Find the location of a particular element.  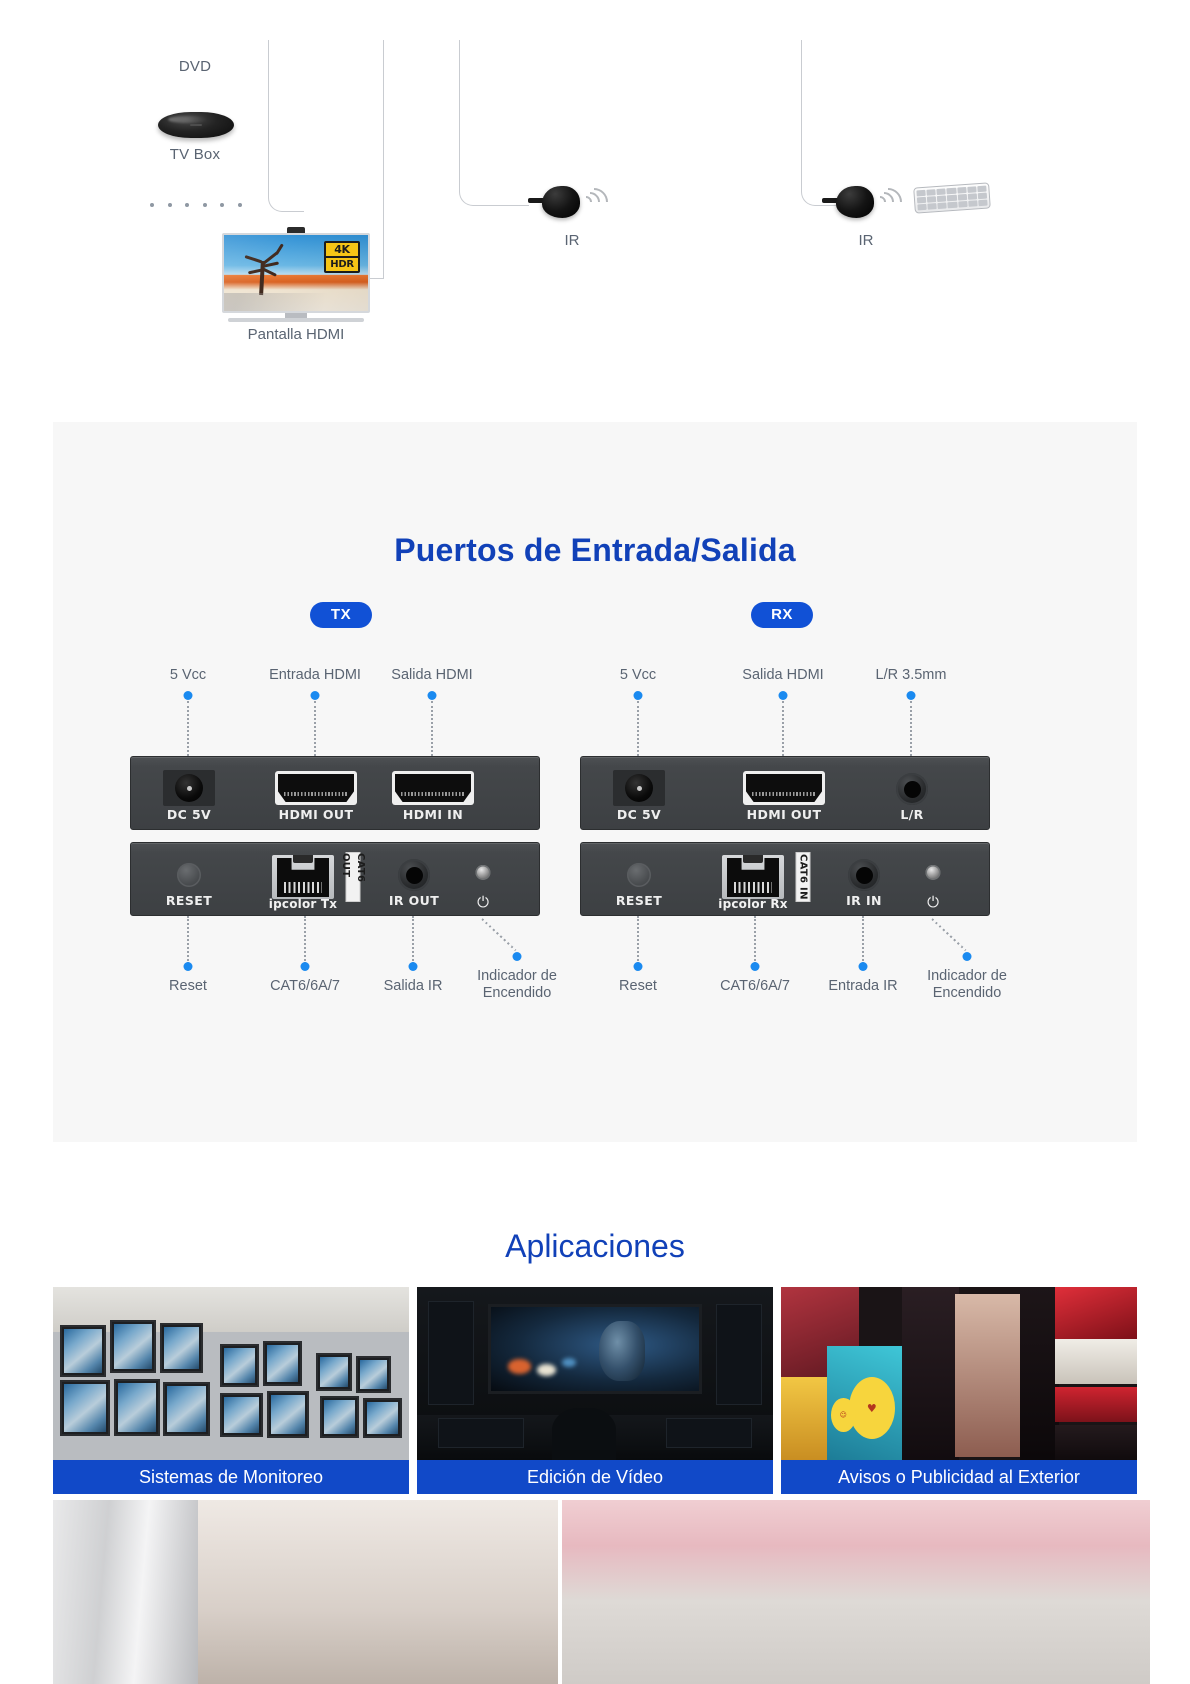

tx-port-label-hdmi-out: HDMI OUT is located at coordinates (316, 814).